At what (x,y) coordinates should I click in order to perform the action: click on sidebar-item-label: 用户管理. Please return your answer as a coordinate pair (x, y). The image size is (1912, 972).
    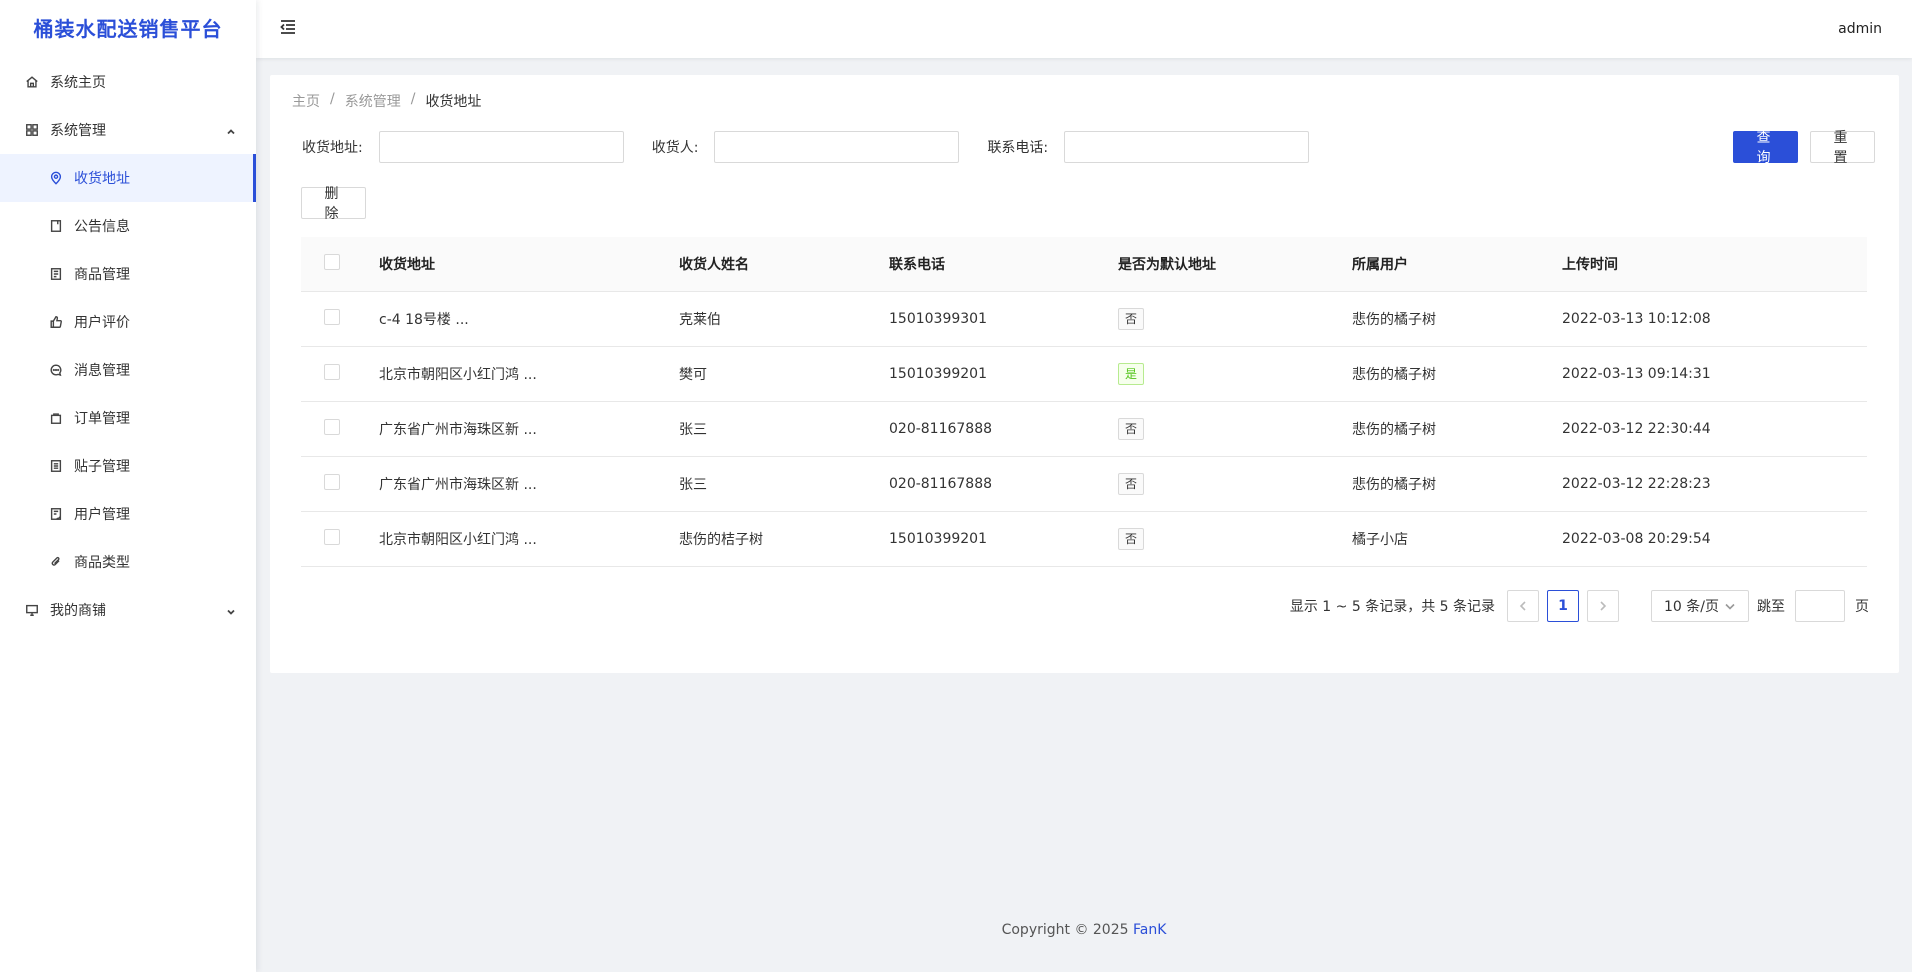
    Looking at the image, I should click on (102, 515).